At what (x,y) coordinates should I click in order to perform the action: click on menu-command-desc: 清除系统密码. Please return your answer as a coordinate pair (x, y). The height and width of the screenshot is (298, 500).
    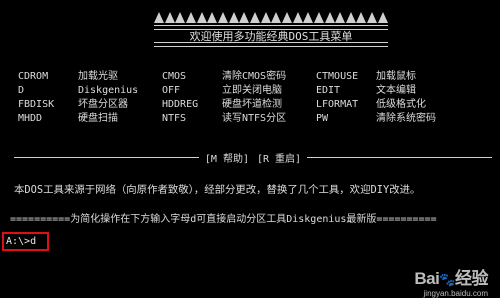
    Looking at the image, I should click on (406, 118).